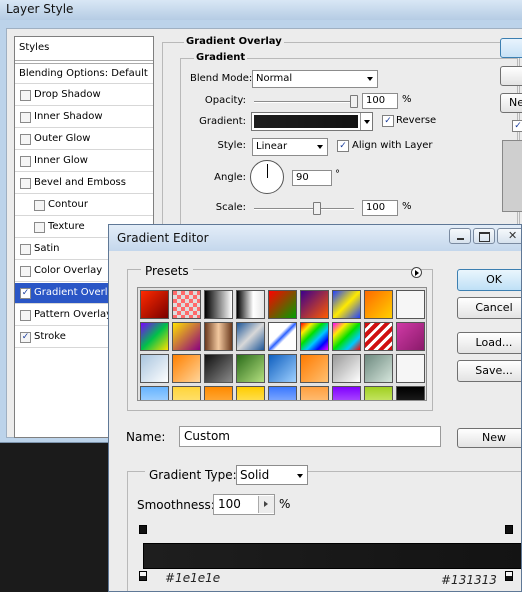 The width and height of the screenshot is (522, 592). Describe the element at coordinates (511, 76) in the screenshot. I see `cancel-button` at that location.